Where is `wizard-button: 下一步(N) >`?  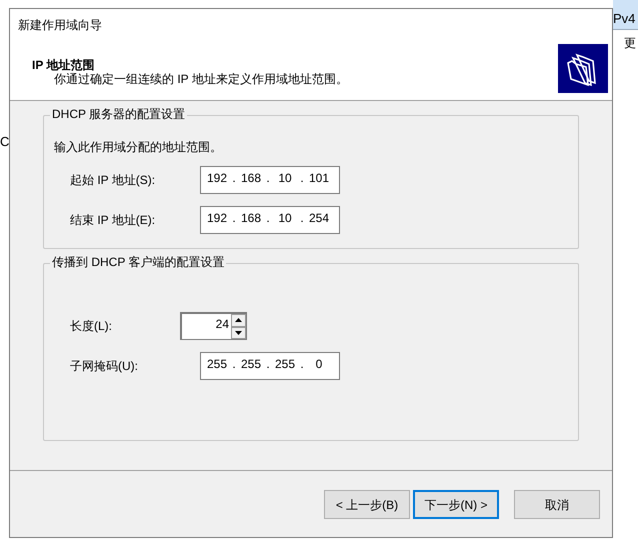
wizard-button: 下一步(N) > is located at coordinates (456, 504).